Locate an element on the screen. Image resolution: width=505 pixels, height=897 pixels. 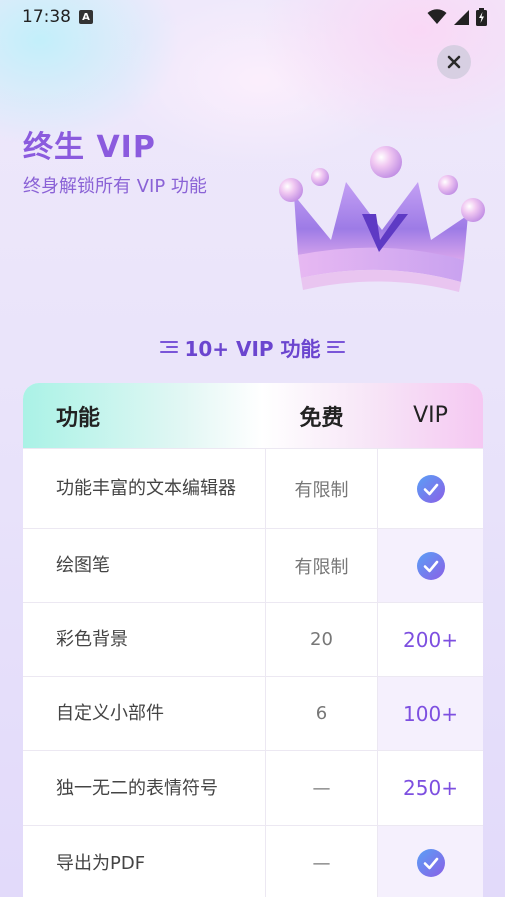
status-left: 17:38 A is located at coordinates (57, 17).